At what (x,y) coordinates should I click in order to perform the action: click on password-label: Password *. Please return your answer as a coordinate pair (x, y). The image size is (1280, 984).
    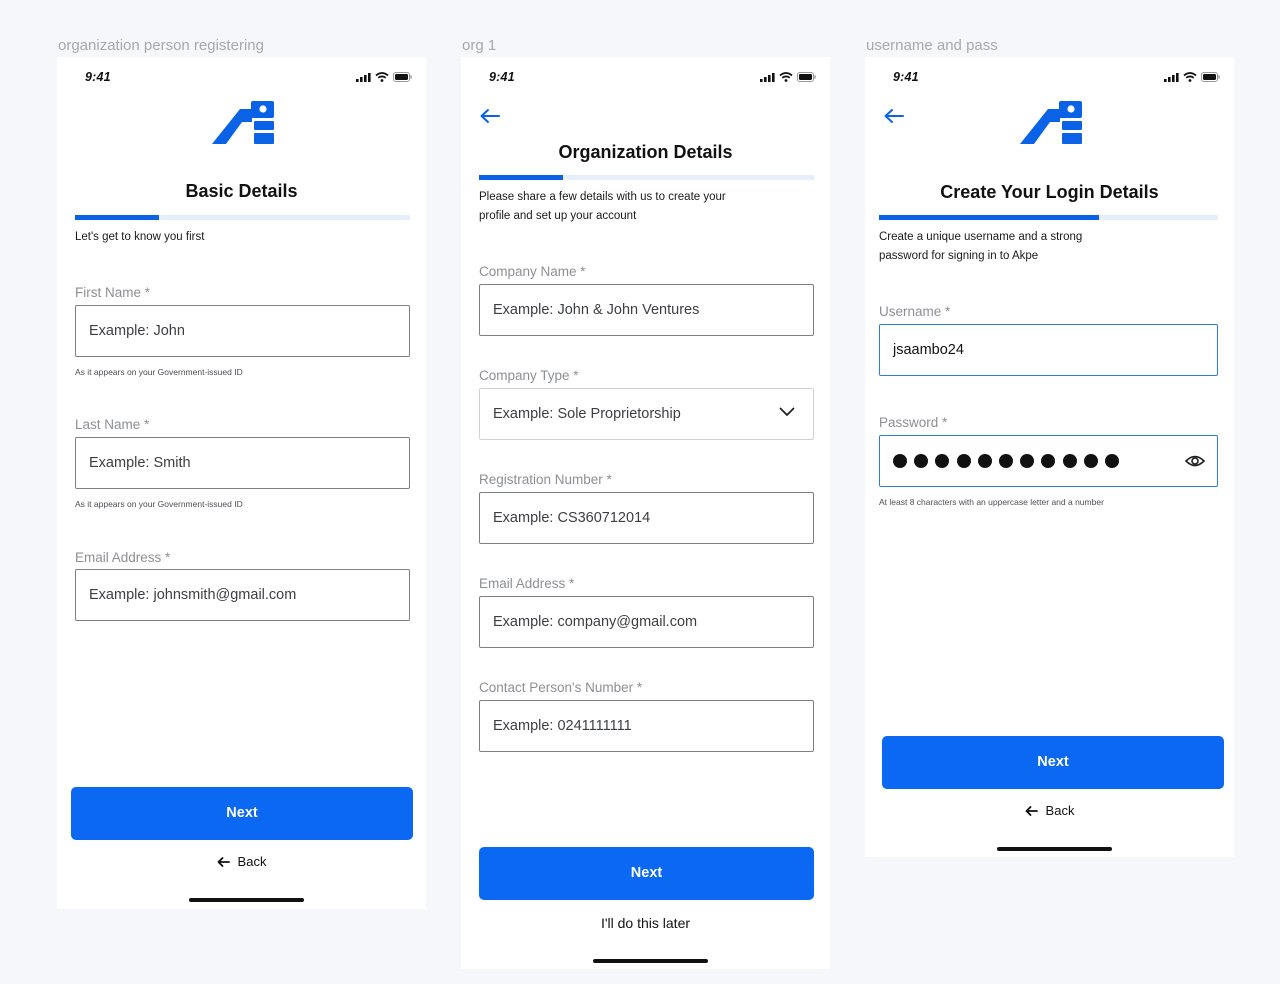
    Looking at the image, I should click on (913, 422).